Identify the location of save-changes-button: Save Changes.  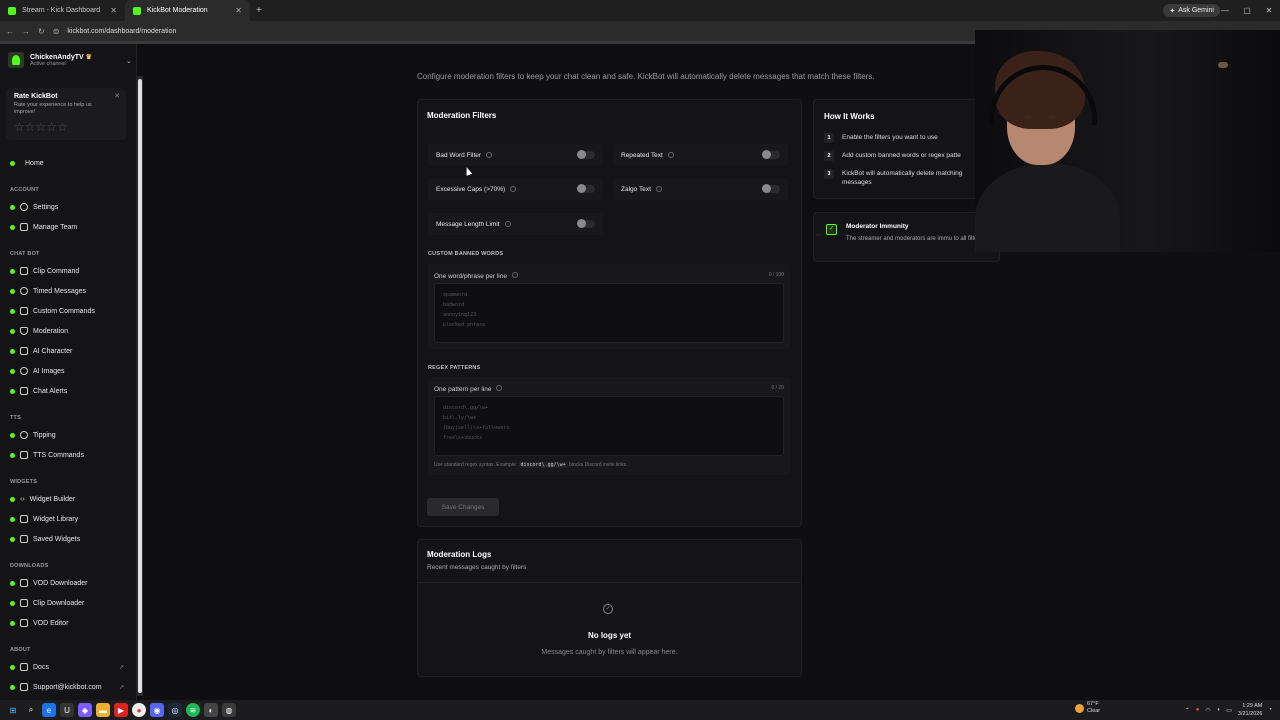
(463, 507).